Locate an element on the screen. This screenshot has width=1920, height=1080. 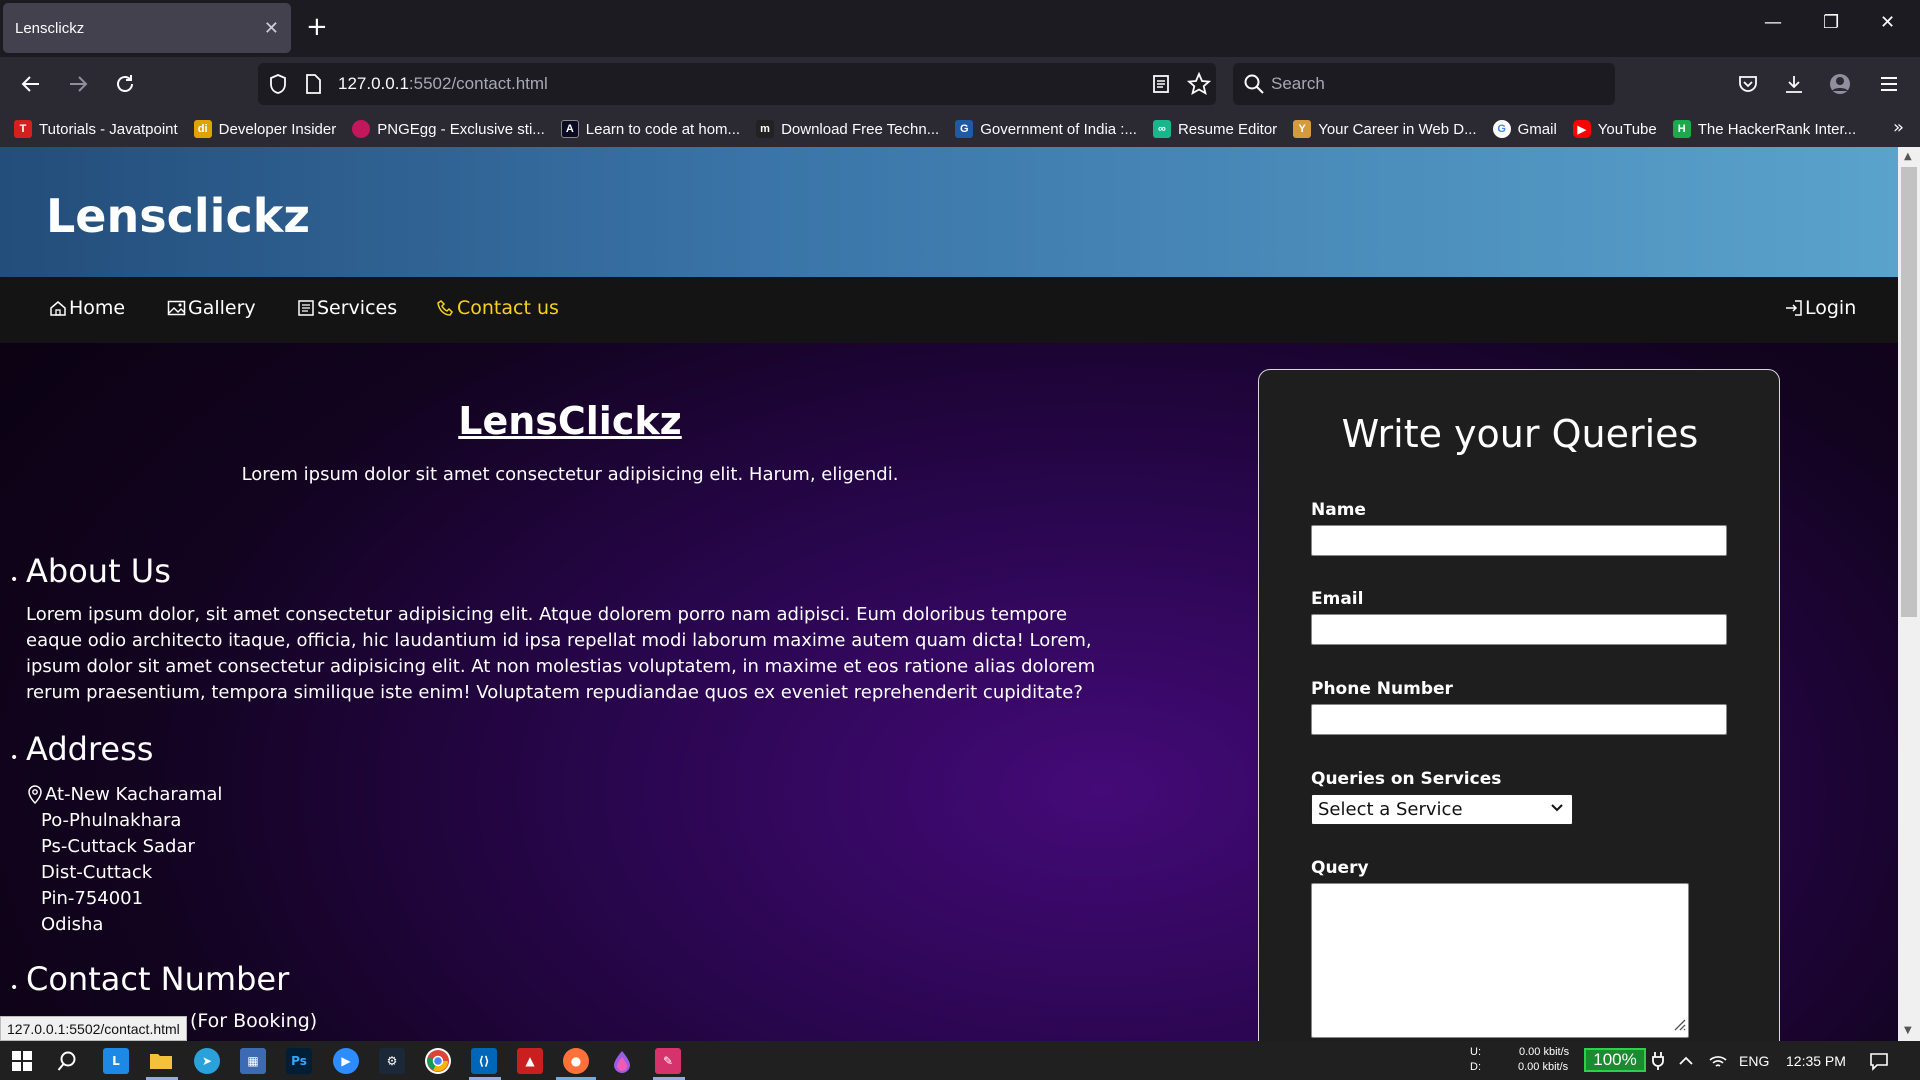
address-line: Ps-Cuttack Sadar is located at coordinates (118, 846).